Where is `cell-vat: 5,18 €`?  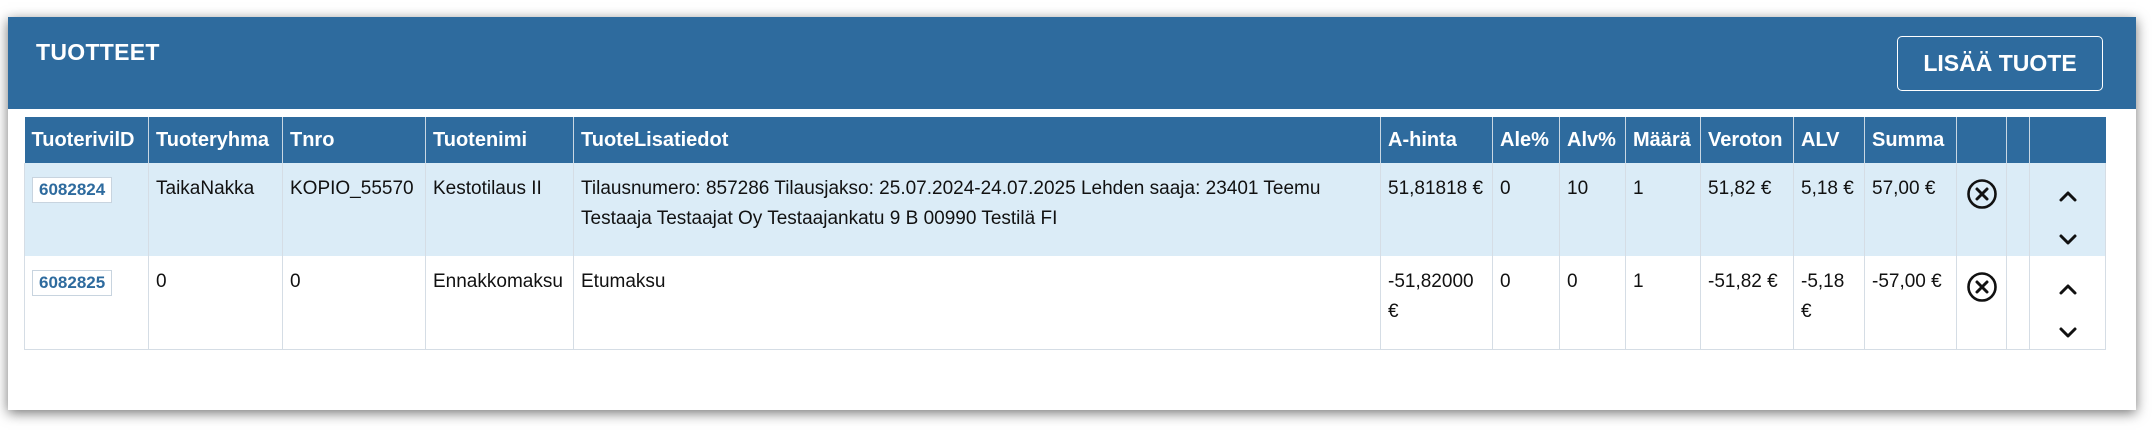
cell-vat: 5,18 € is located at coordinates (1829, 209).